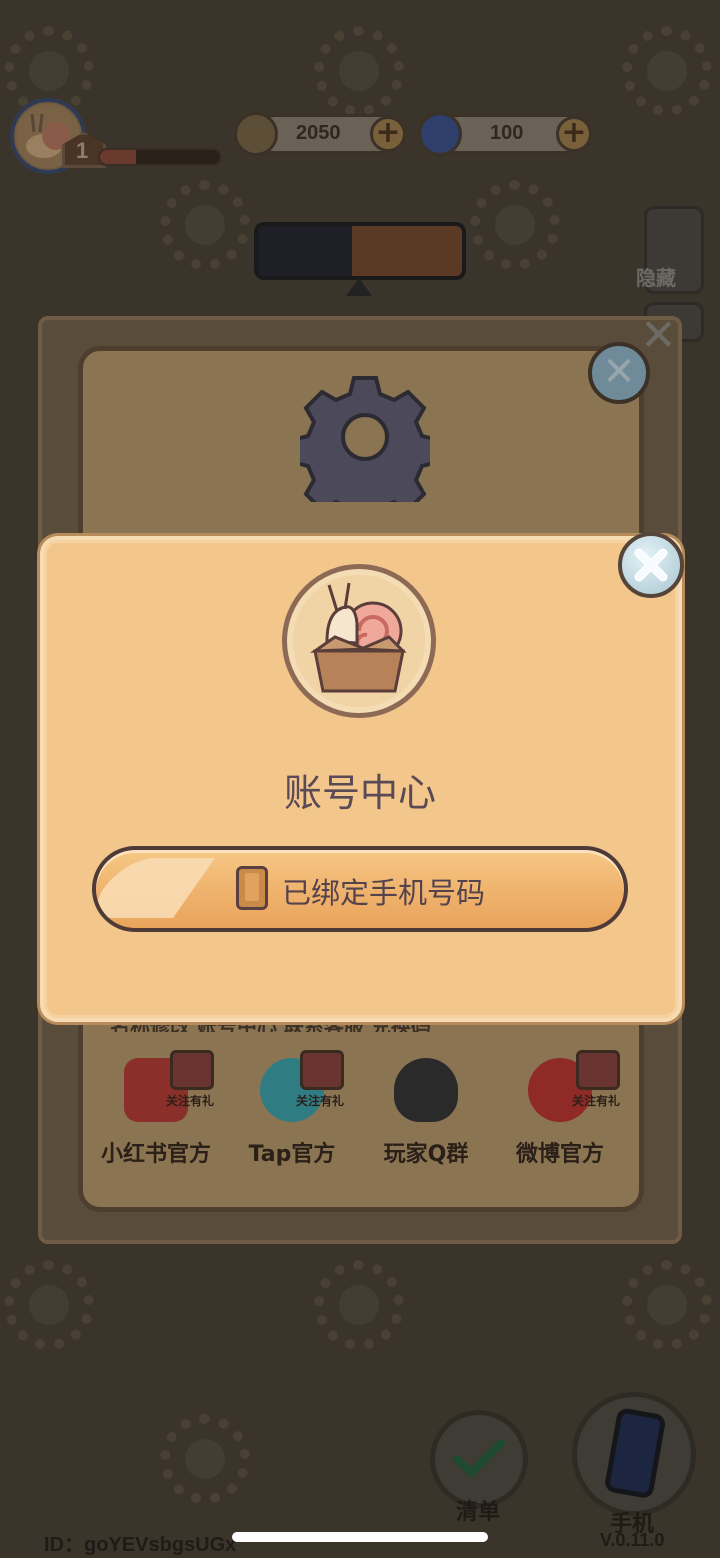  Describe the element at coordinates (384, 893) in the screenshot. I see `bind-phone-label: 已绑定手机号码` at that location.